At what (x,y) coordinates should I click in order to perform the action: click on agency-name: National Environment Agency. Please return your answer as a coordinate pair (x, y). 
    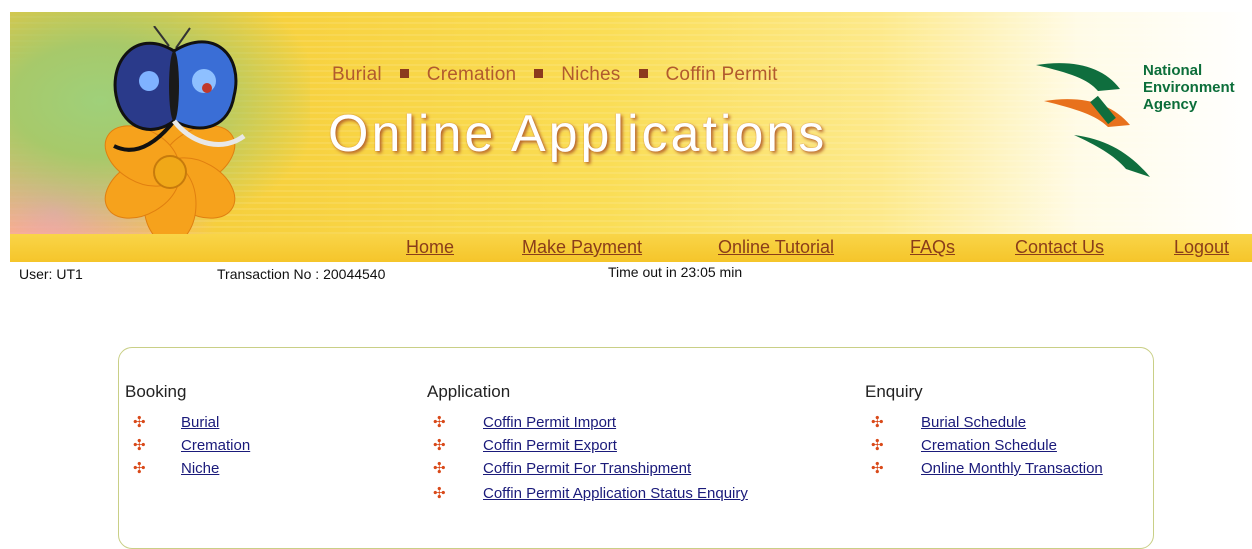
    Looking at the image, I should click on (1189, 87).